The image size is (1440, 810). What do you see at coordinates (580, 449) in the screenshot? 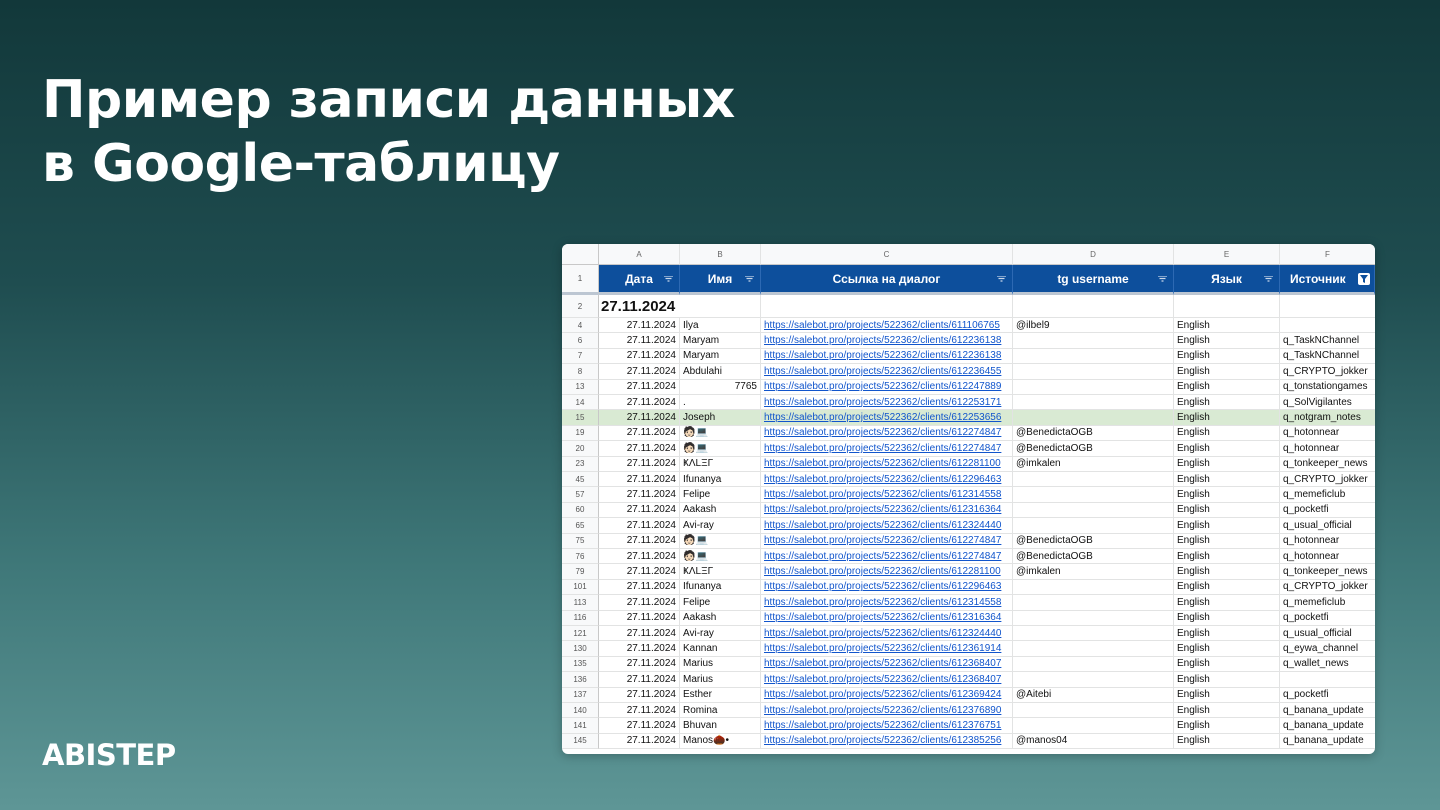
I see `row-number: 20` at bounding box center [580, 449].